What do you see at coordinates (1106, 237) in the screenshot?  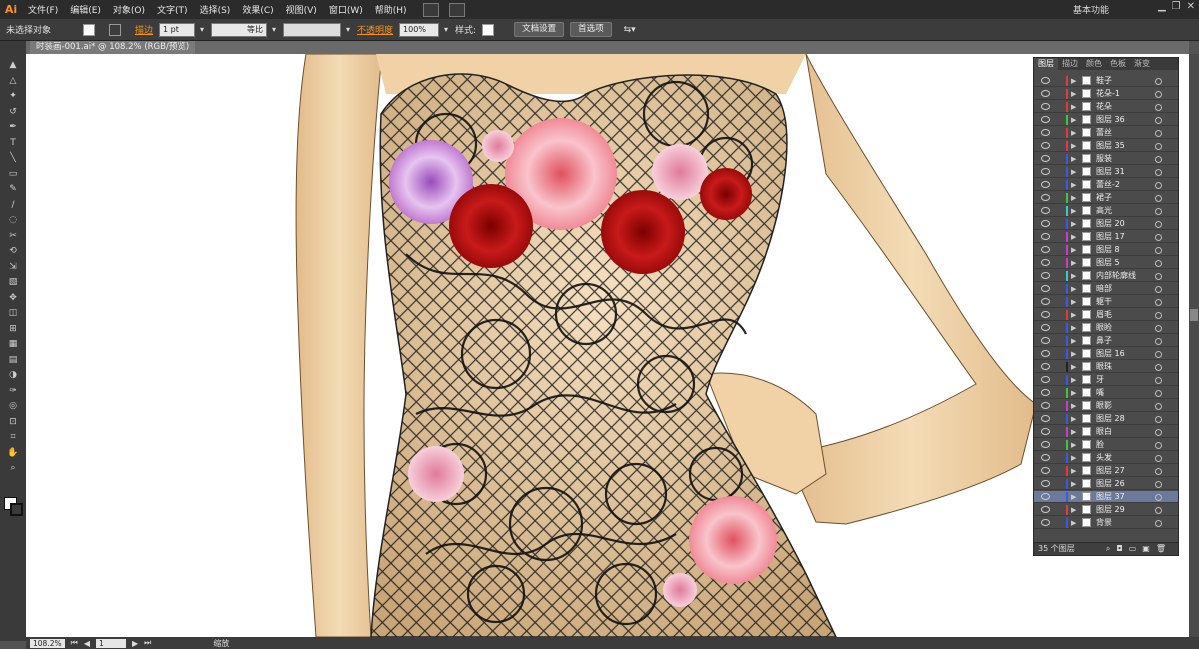 I see `layer-row: ▶ 图层 17` at bounding box center [1106, 237].